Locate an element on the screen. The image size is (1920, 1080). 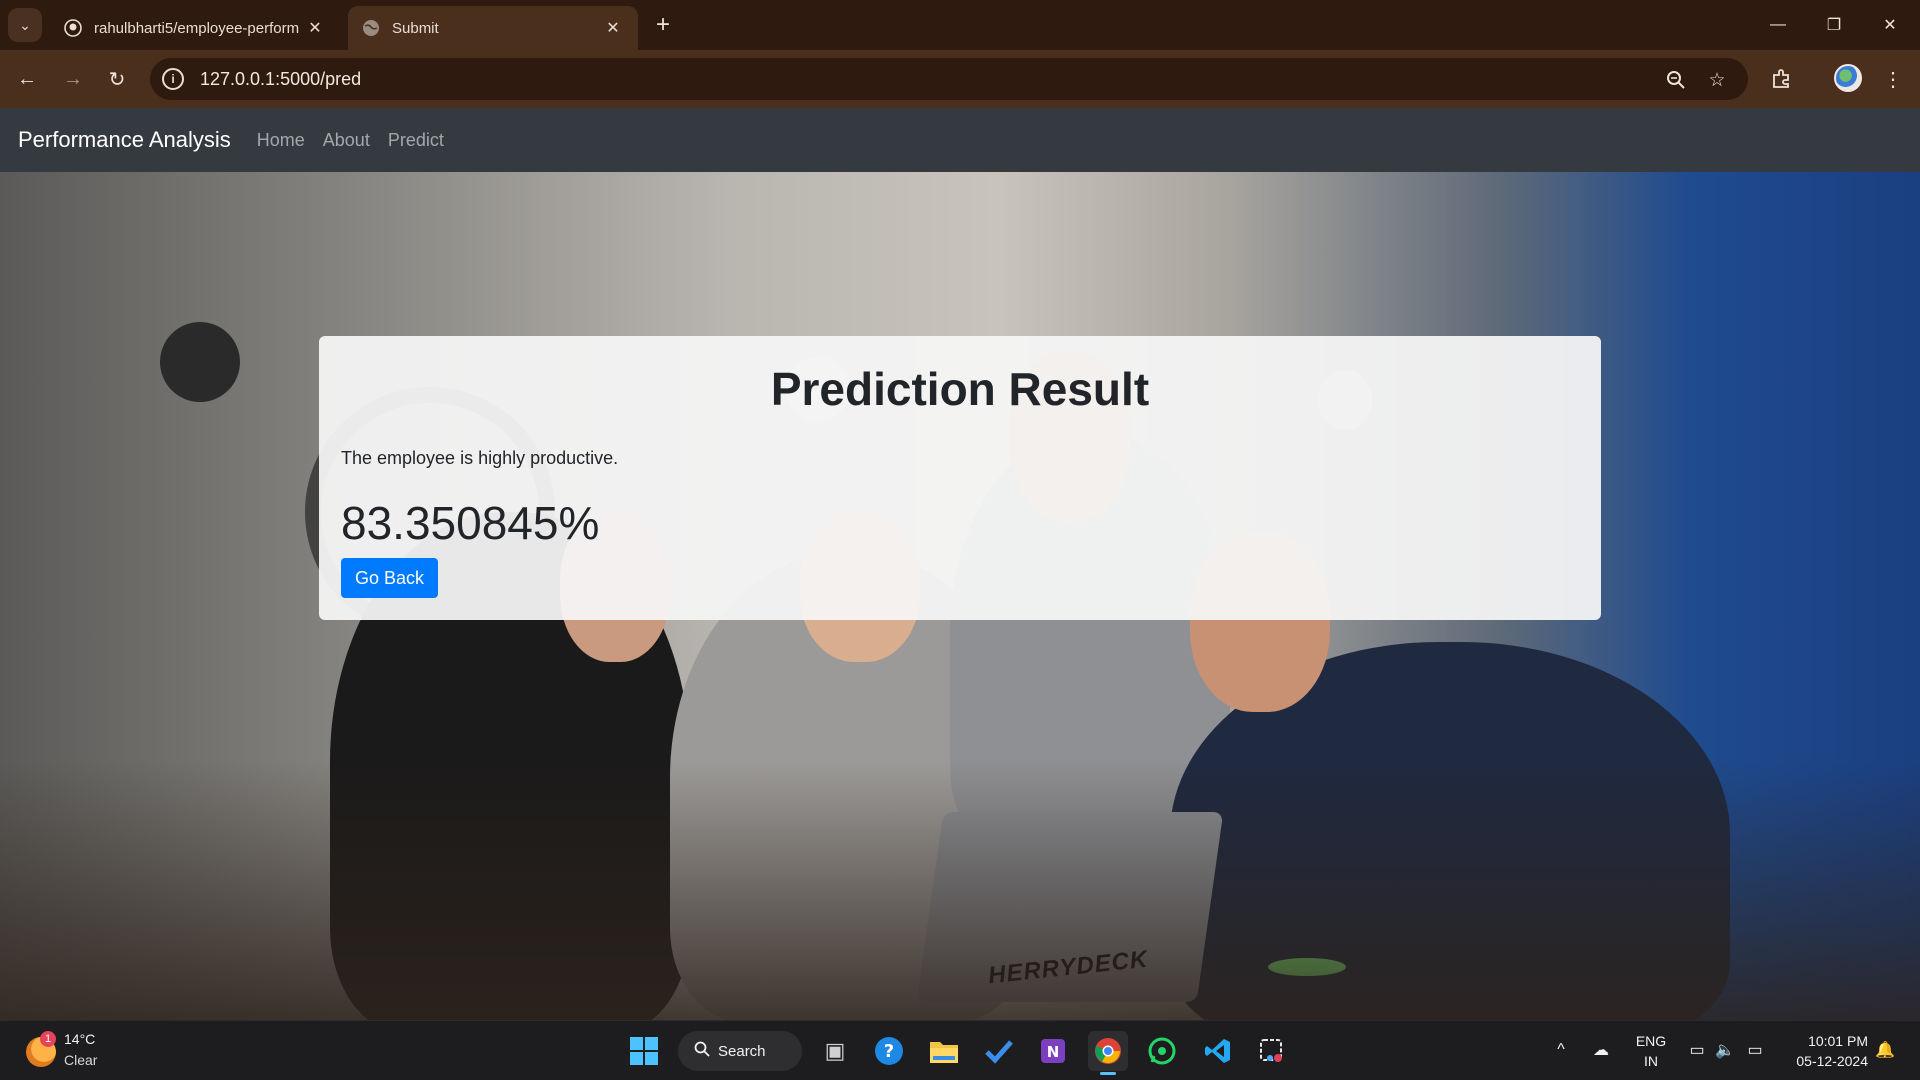
tab-search-button: ⌄ is located at coordinates (25, 25).